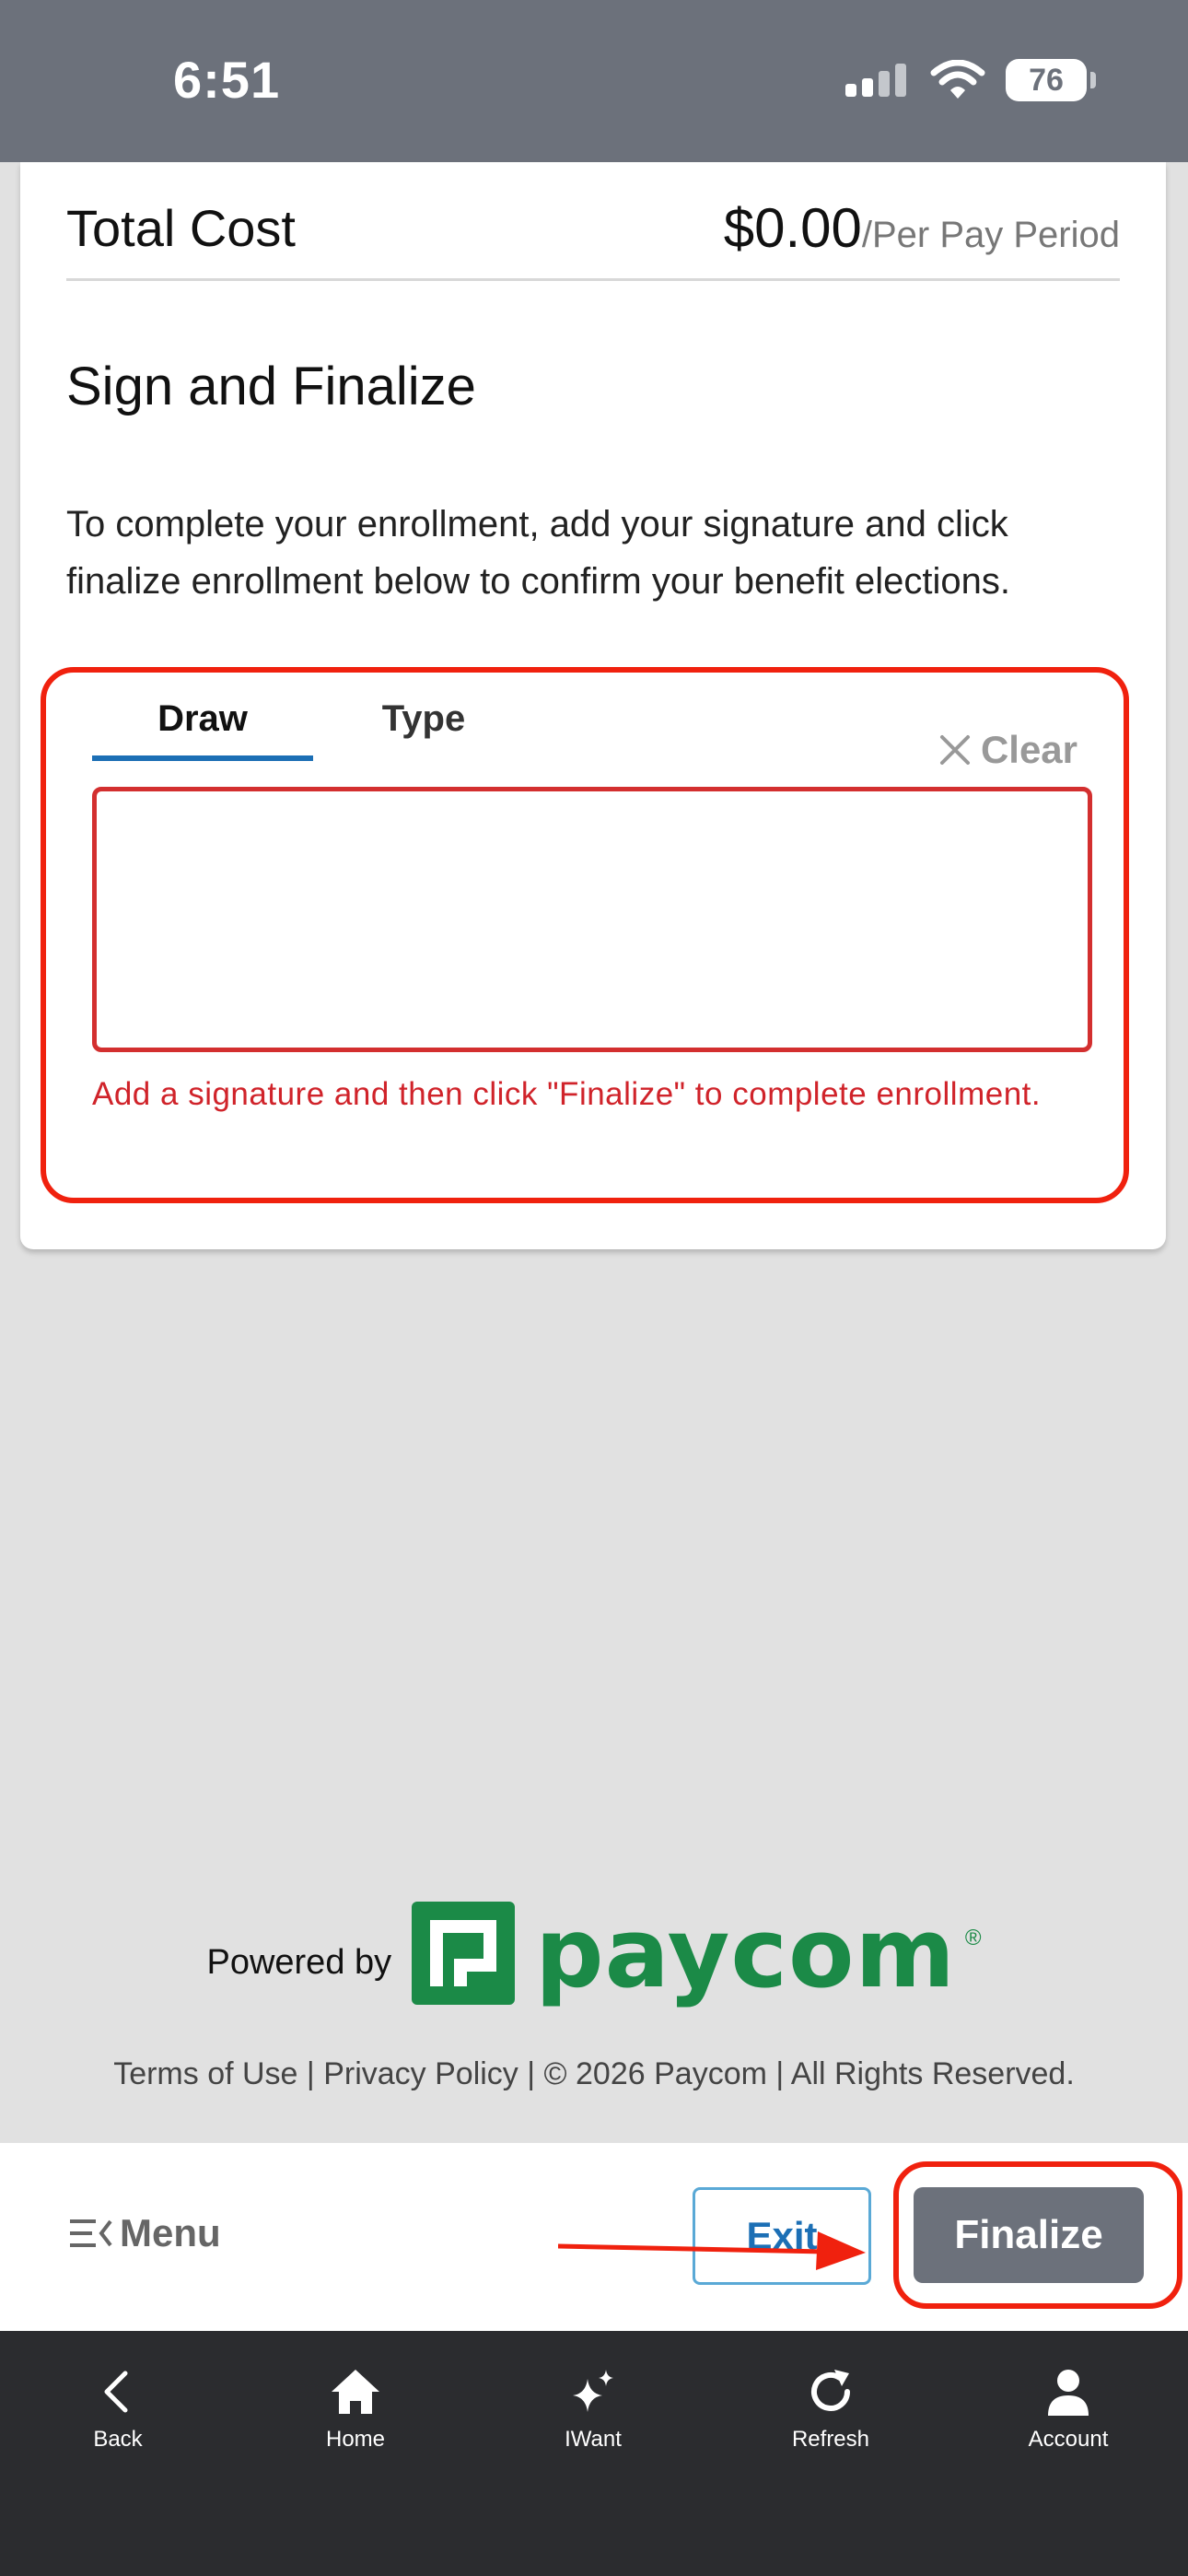  I want to click on clear-button: Clear, so click(1007, 750).